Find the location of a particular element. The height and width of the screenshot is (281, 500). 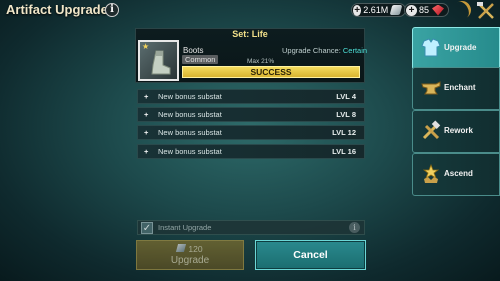

upgrade-chance: Upgrade Chance: Certain is located at coordinates (324, 50).